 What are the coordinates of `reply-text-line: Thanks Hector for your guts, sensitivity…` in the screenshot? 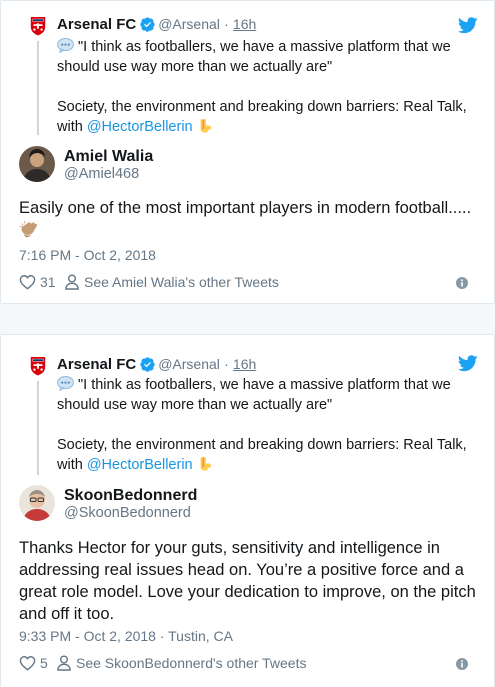 It's located at (229, 548).